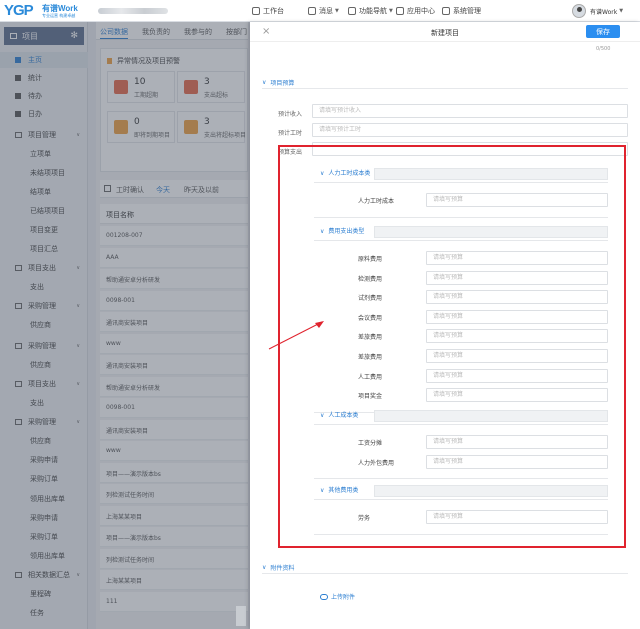 The height and width of the screenshot is (629, 640). Describe the element at coordinates (290, 114) in the screenshot. I see `expected-income-label: 预计收入` at that location.